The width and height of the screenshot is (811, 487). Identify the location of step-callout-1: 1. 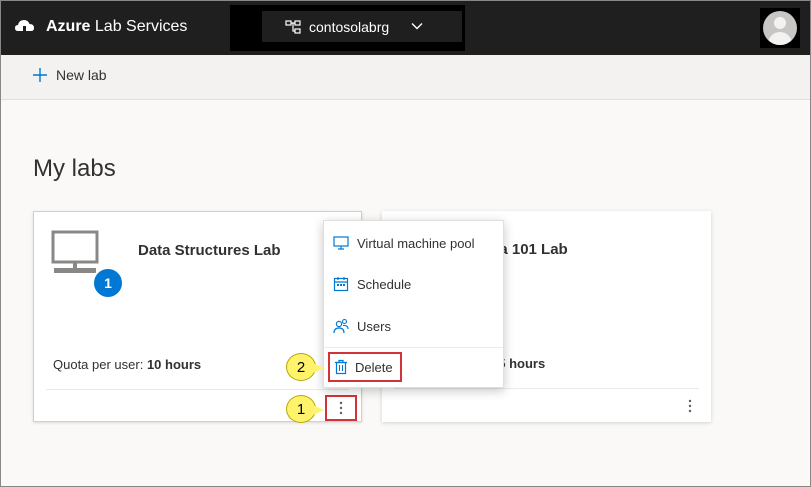
(305, 409).